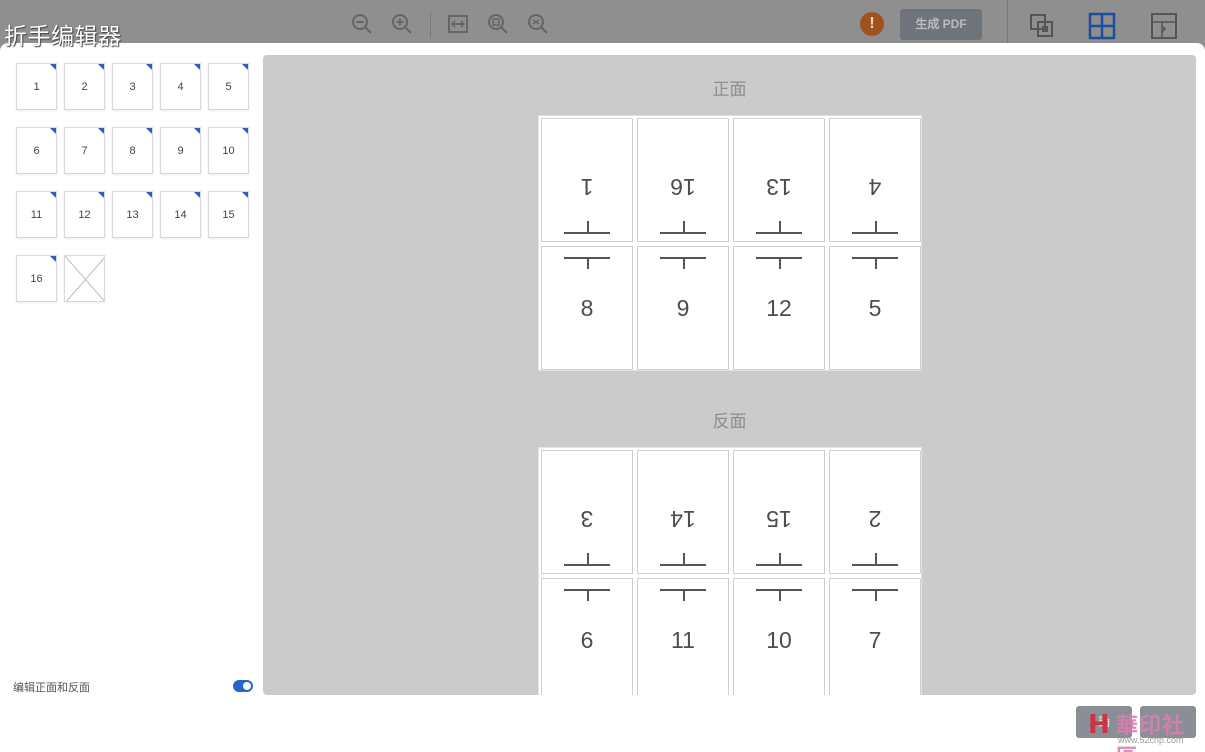 This screenshot has height=752, width=1205. Describe the element at coordinates (1104, 722) in the screenshot. I see `confirm-button: 确` at that location.